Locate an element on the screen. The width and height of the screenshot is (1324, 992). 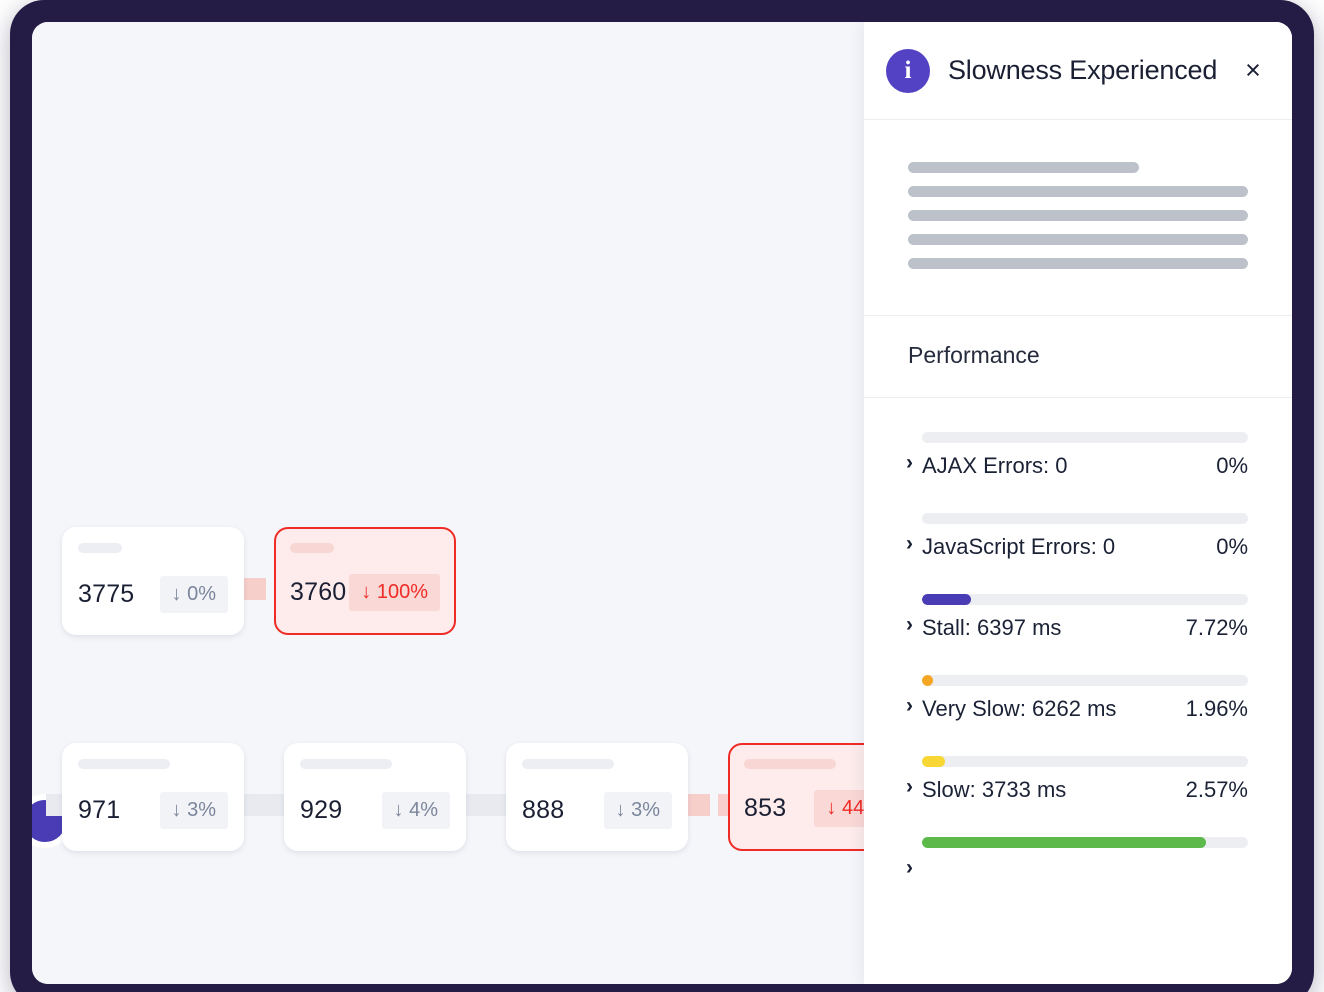
metric-percent: 2.57% is located at coordinates (1216, 789).